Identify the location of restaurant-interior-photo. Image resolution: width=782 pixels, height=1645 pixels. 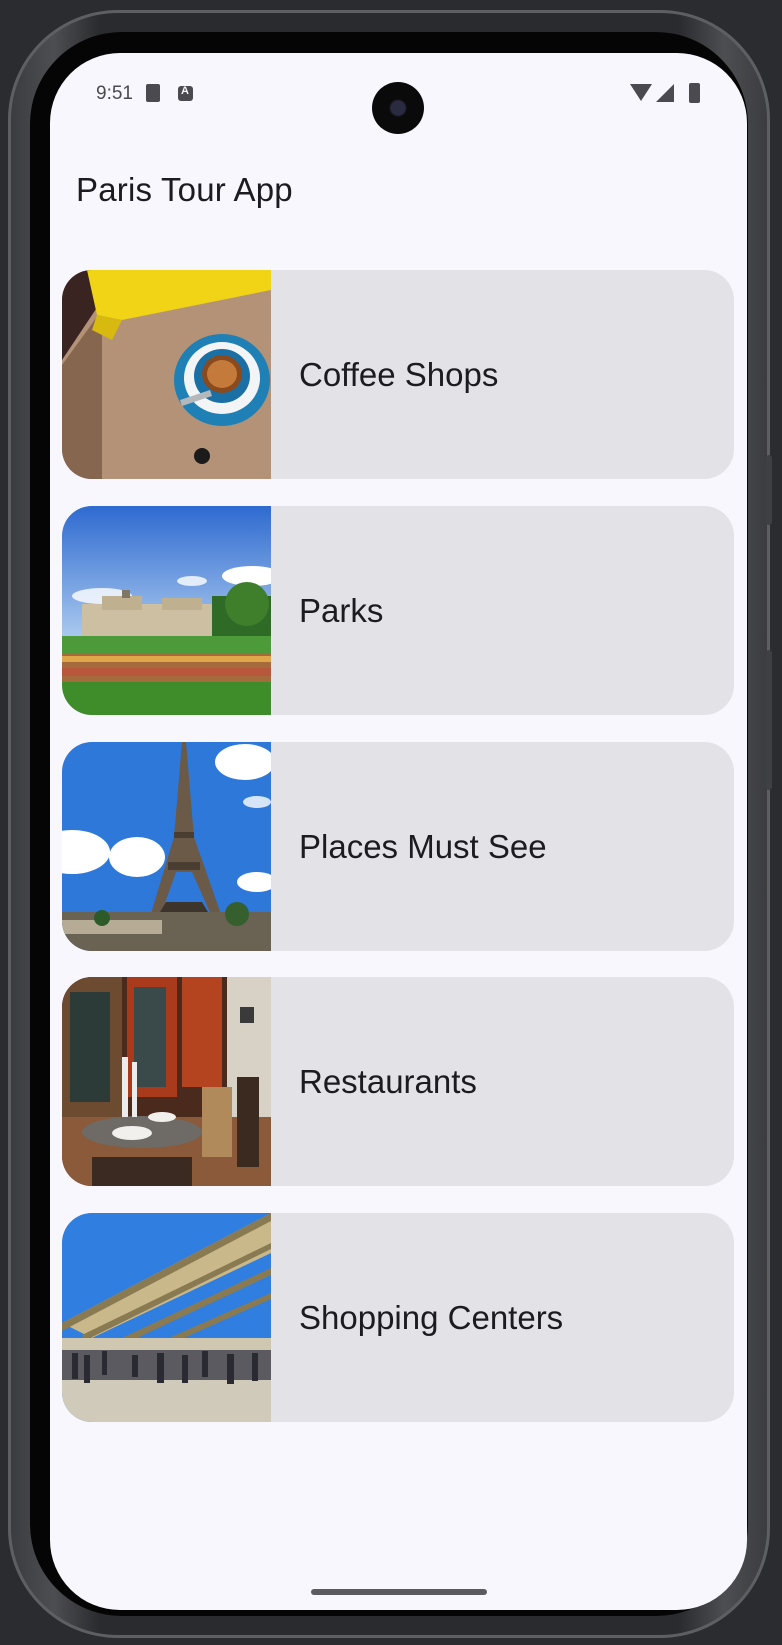
(166, 1081).